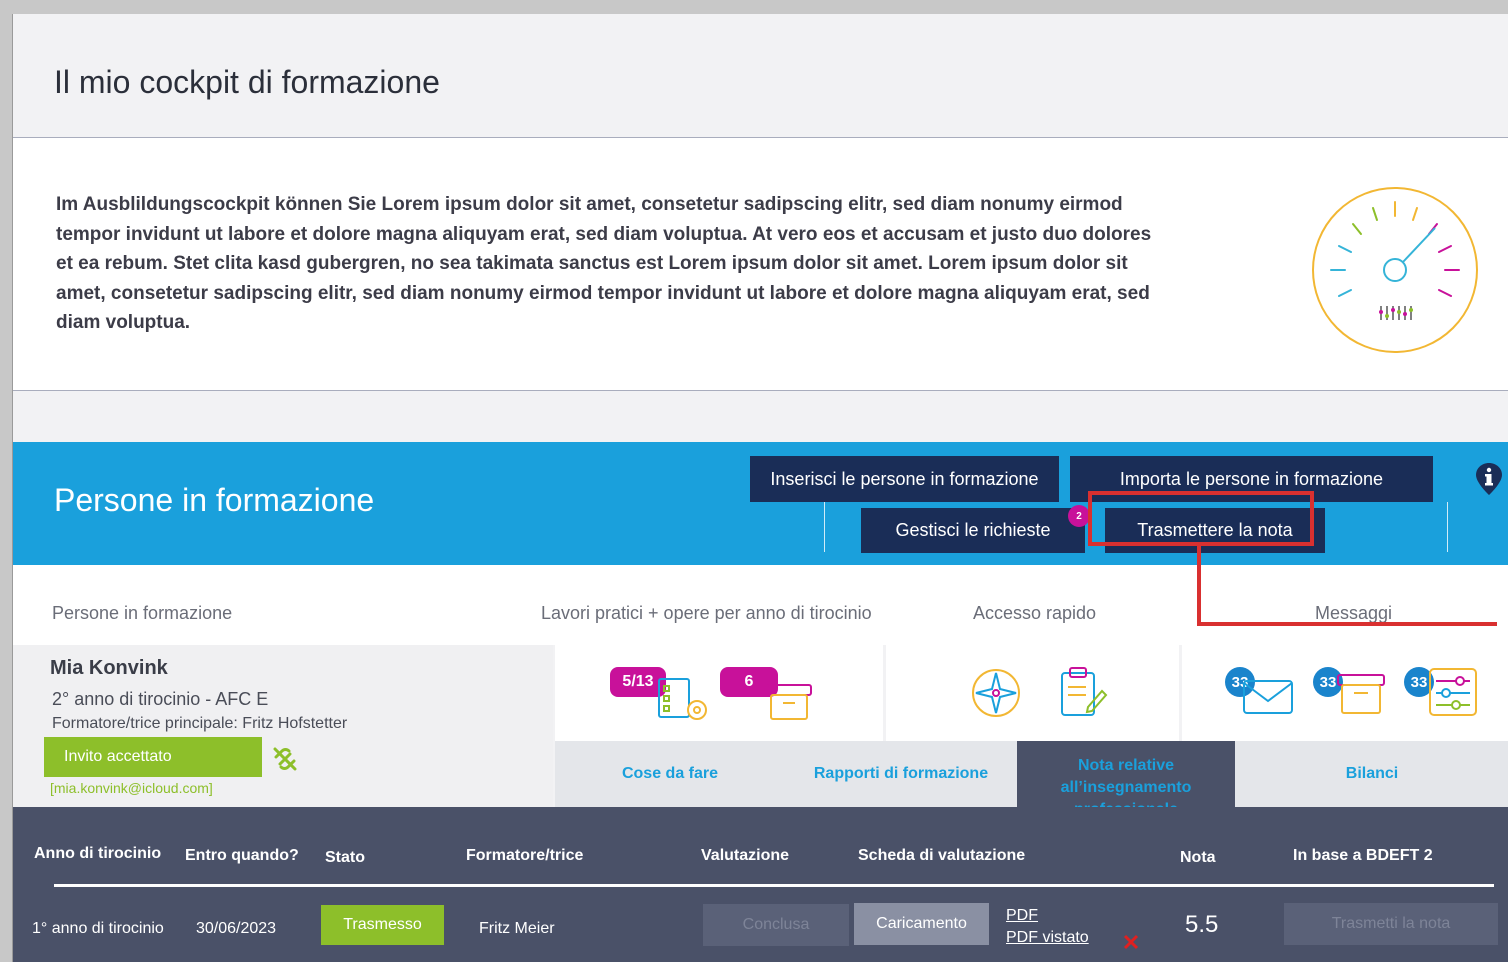 This screenshot has width=1508, height=962. What do you see at coordinates (242, 855) in the screenshot?
I see `header-due: Entro quando?` at bounding box center [242, 855].